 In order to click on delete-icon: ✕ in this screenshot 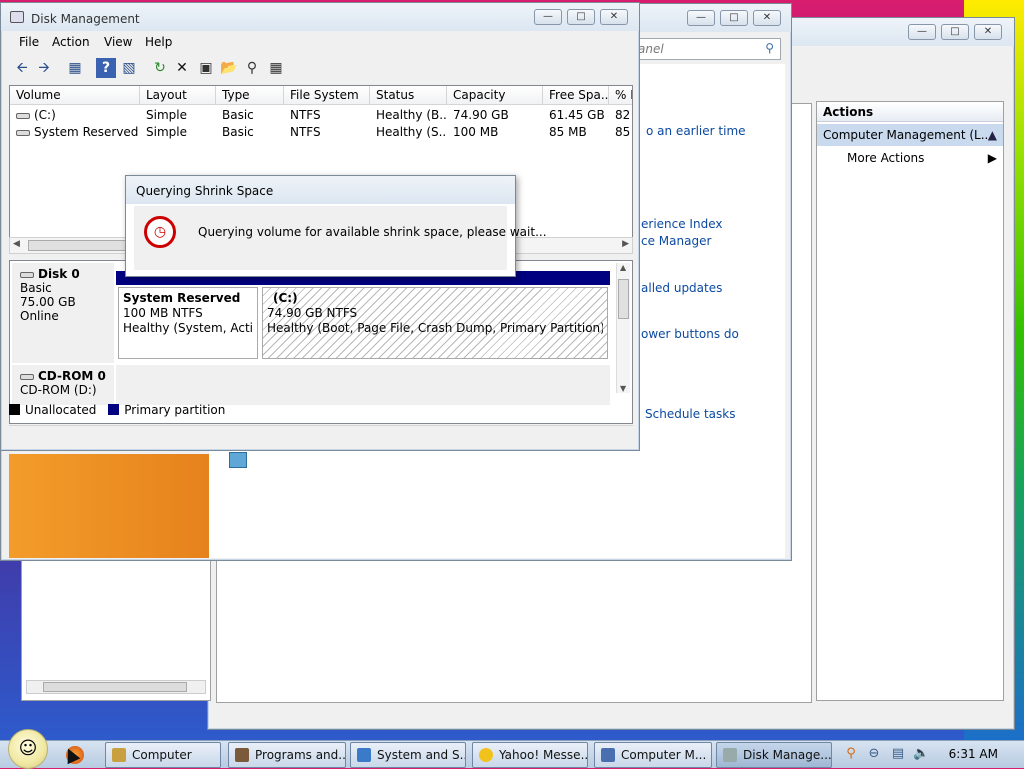, I will do `click(182, 68)`.